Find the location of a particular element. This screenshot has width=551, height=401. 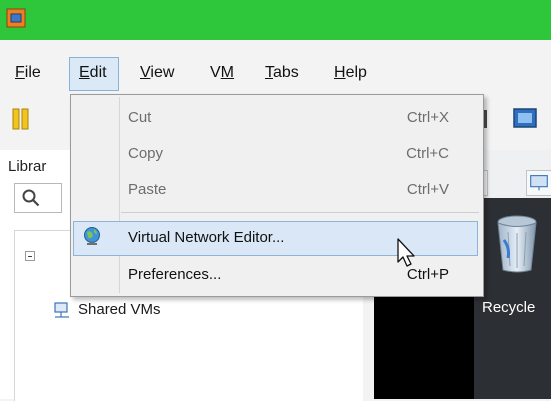

menu-item-copy: Copy is located at coordinates (145, 153).